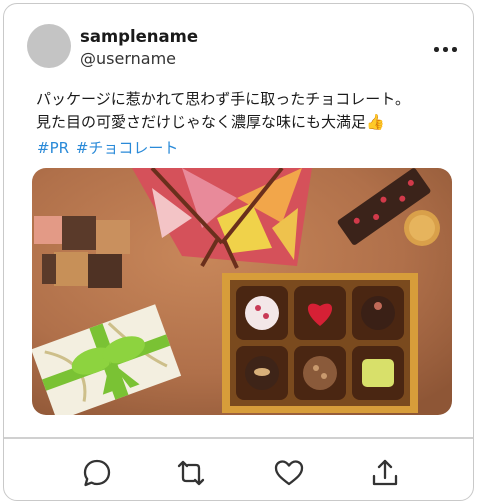 The width and height of the screenshot is (477, 504). I want to click on post-text-line: パッケージに惹かれて思わず手に取ったチョコレート。, so click(223, 99).